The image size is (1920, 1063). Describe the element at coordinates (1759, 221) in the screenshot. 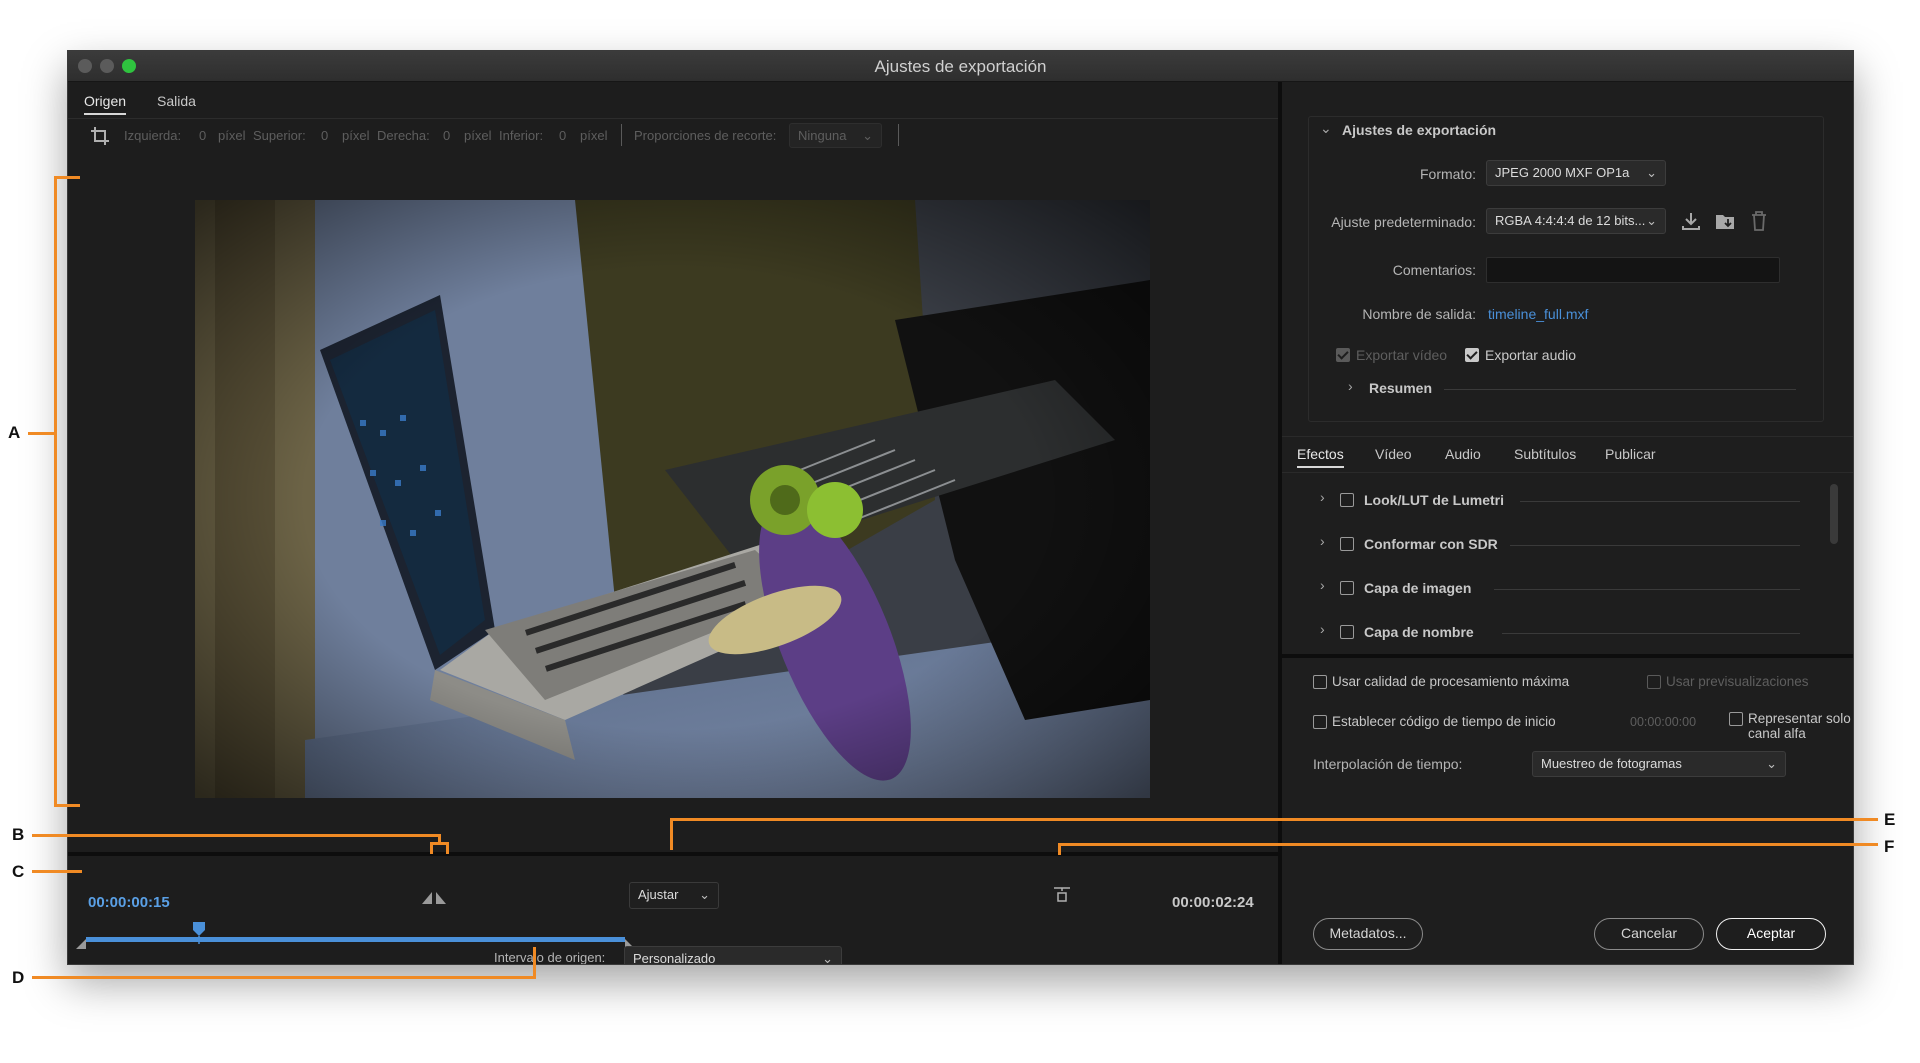

I see `delete-preset-icon` at that location.